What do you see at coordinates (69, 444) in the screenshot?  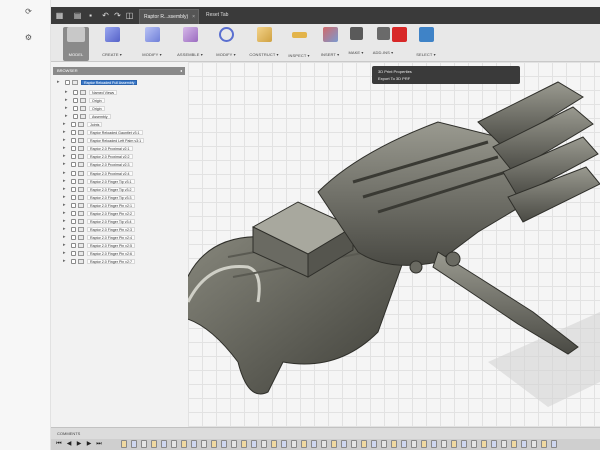 I see `previous-step-icon: ◀` at bounding box center [69, 444].